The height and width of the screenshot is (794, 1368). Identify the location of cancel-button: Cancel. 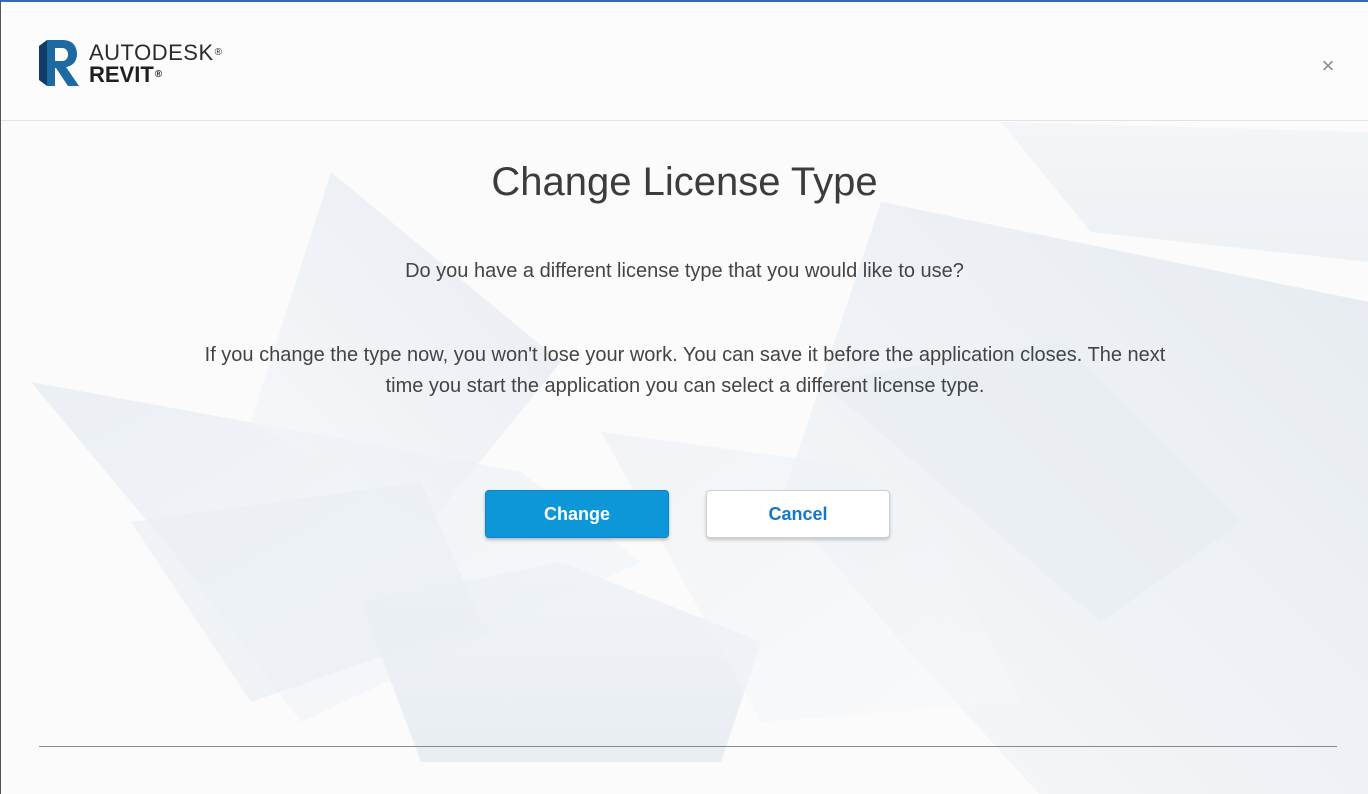
(798, 514).